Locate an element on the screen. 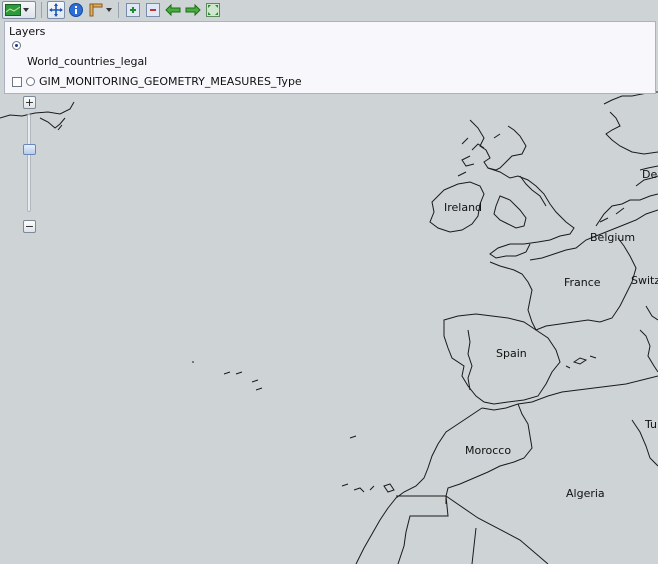  overlay-layer-label: GIM_MONITORING_GEOMETRY_MEASURES_Type is located at coordinates (170, 81).